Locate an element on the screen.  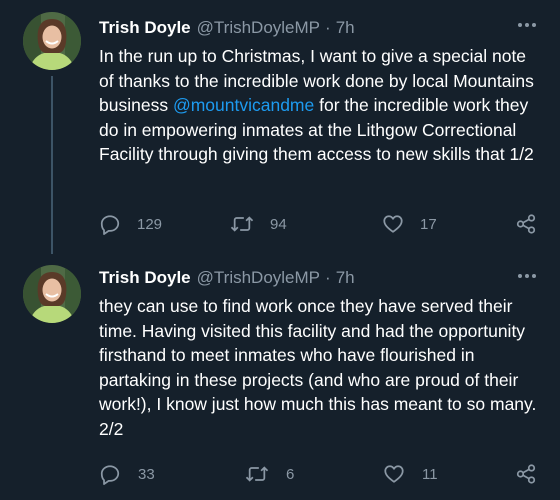
retweet-count: 6 is located at coordinates (290, 474).